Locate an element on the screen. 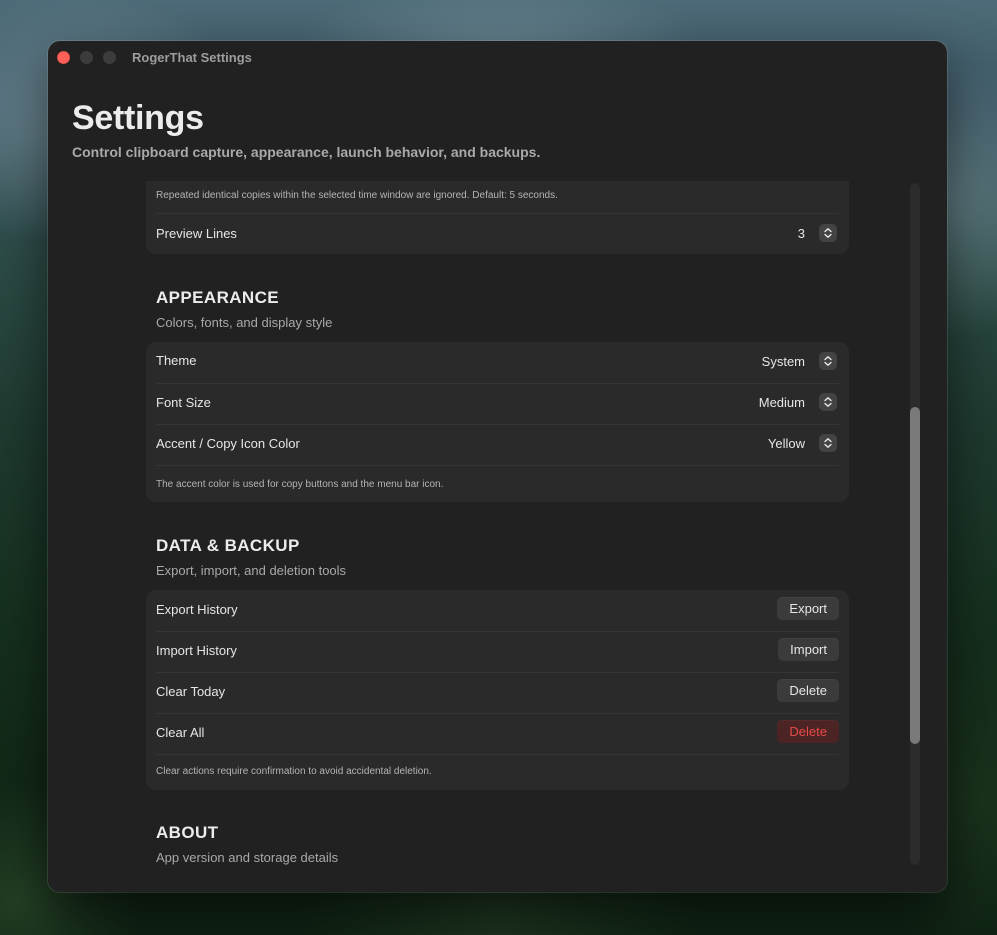  appearance-heading: APPEARANCE is located at coordinates (218, 297).